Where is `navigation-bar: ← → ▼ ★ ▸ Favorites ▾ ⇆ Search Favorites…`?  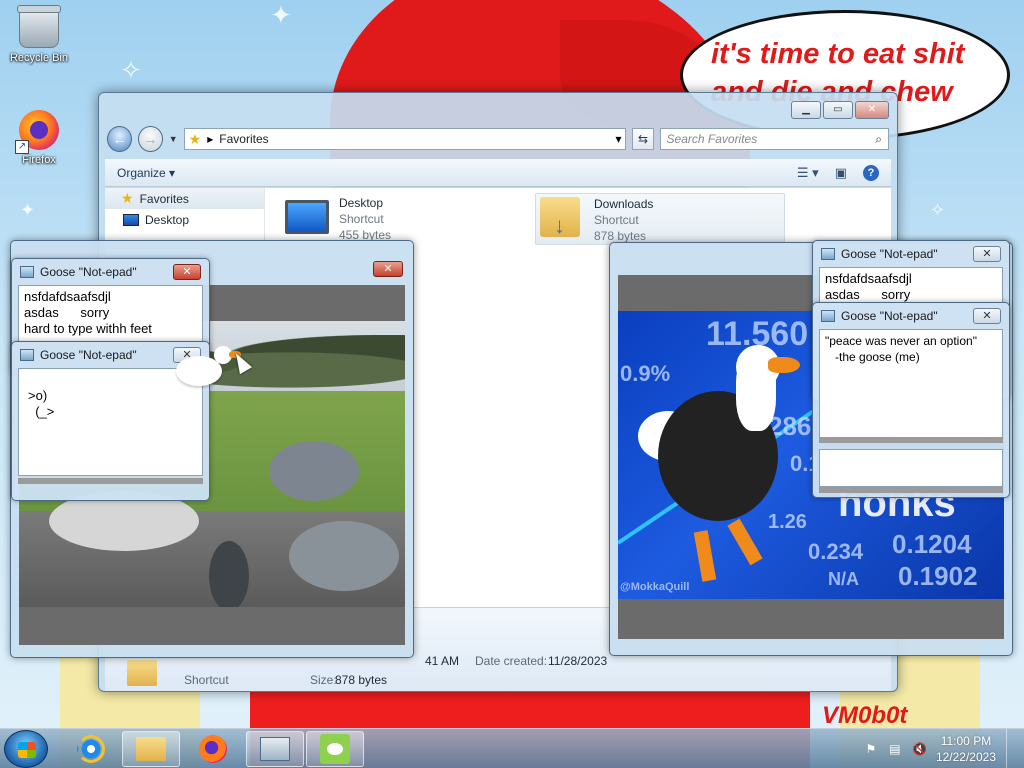 navigation-bar: ← → ▼ ★ ▸ Favorites ▾ ⇆ Search Favorites… is located at coordinates (498, 139).